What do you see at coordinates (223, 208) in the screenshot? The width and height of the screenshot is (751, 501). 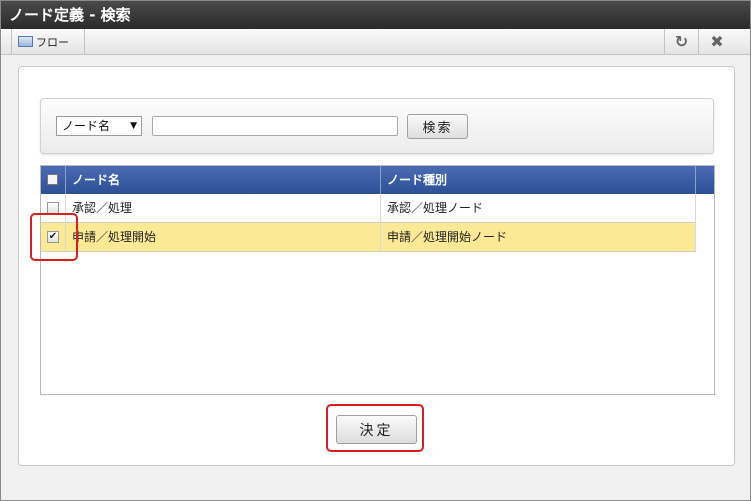 I see `row-node-name: 承認／処理` at bounding box center [223, 208].